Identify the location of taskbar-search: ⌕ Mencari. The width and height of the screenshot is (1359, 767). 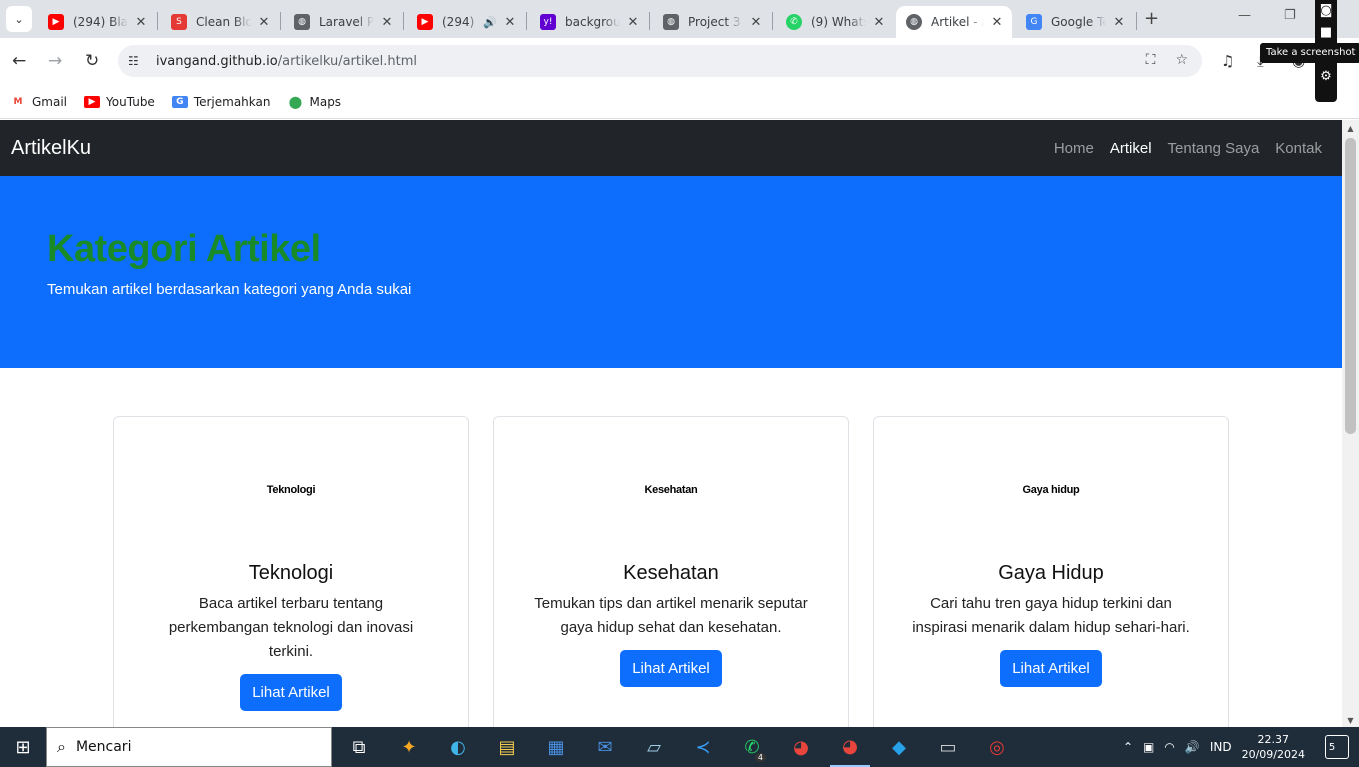
(189, 747).